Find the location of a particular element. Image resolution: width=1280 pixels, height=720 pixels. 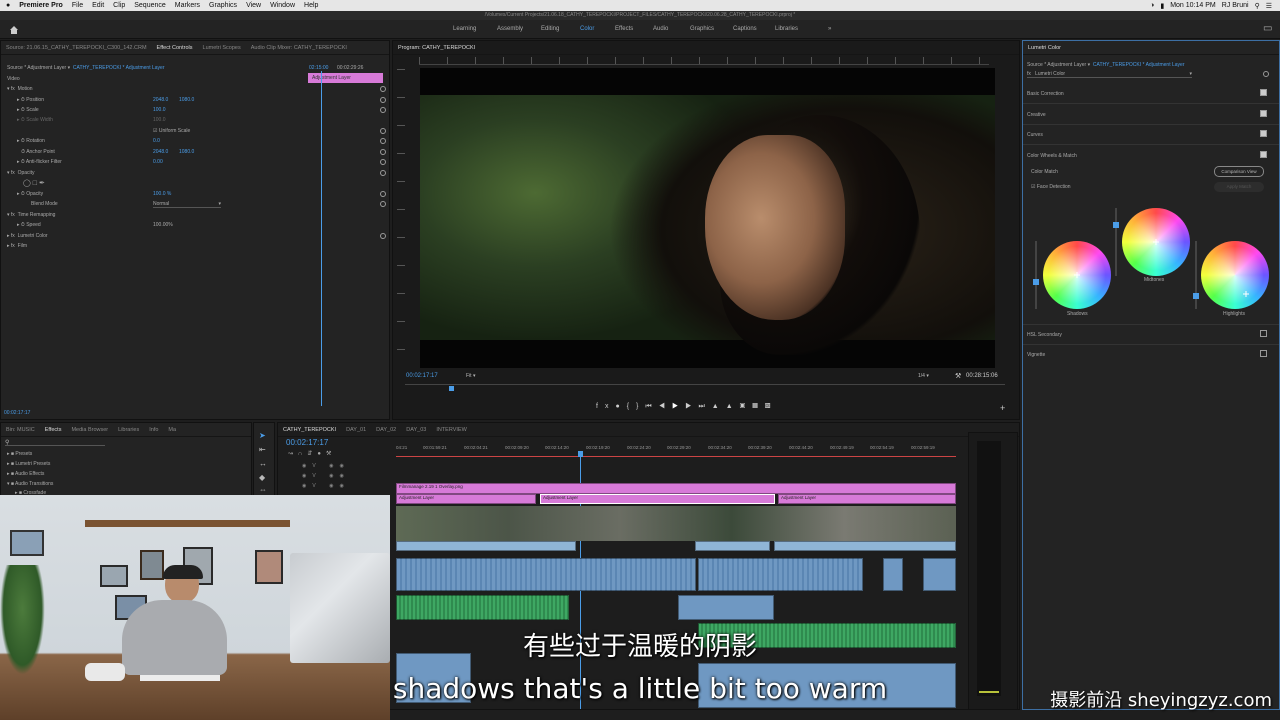

adjustment-layer-clip-selected: Adjustment Layer is located at coordinates (657, 499).